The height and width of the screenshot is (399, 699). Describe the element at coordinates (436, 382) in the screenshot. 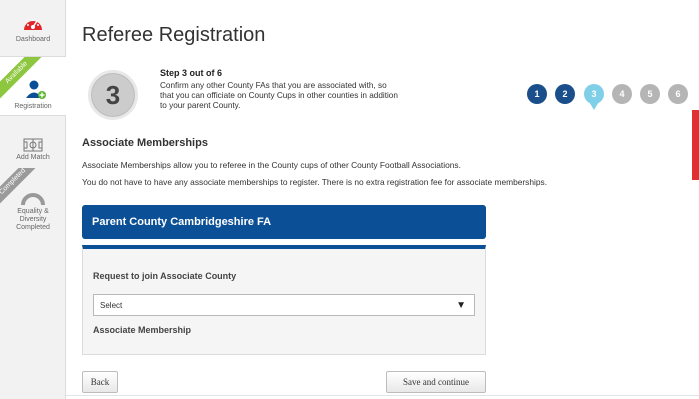

I see `save-and-continue-button: Save and continue` at that location.